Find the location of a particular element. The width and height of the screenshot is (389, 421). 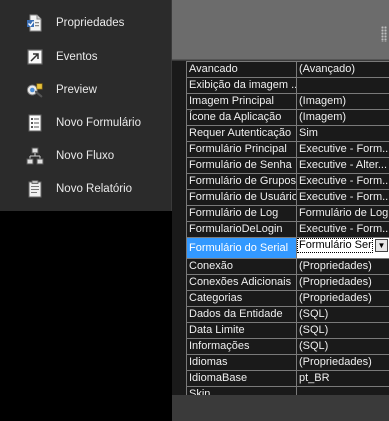

menu-item-events: Eventos is located at coordinates (86, 56).